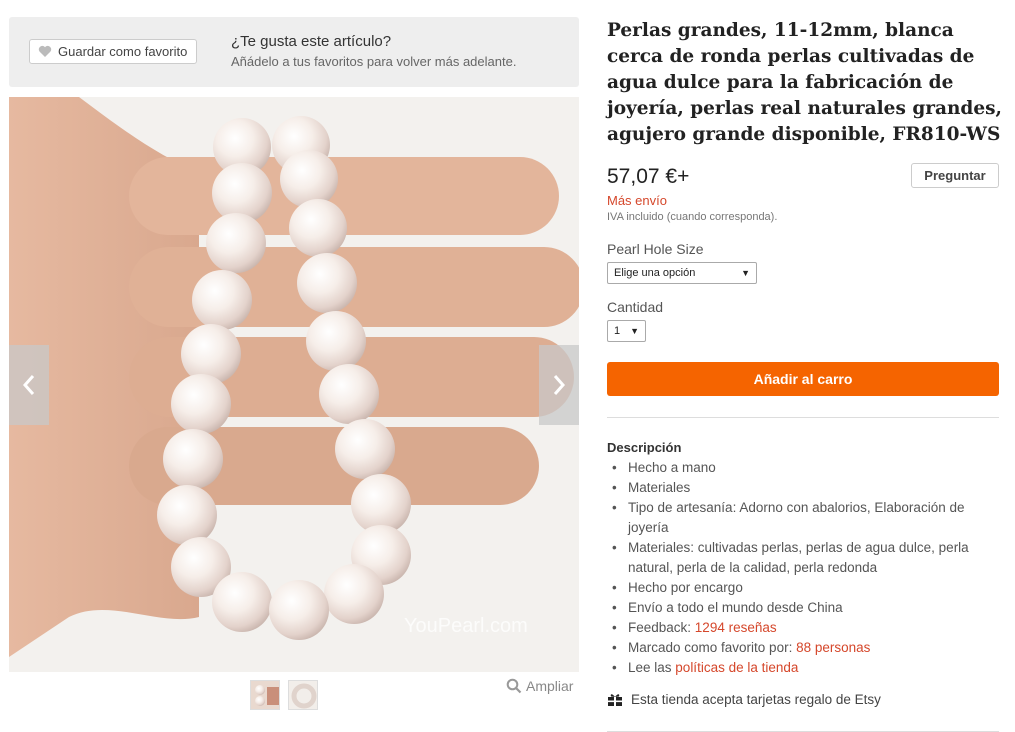  I want to click on hole-size-label: Pearl Hole Size, so click(655, 249).